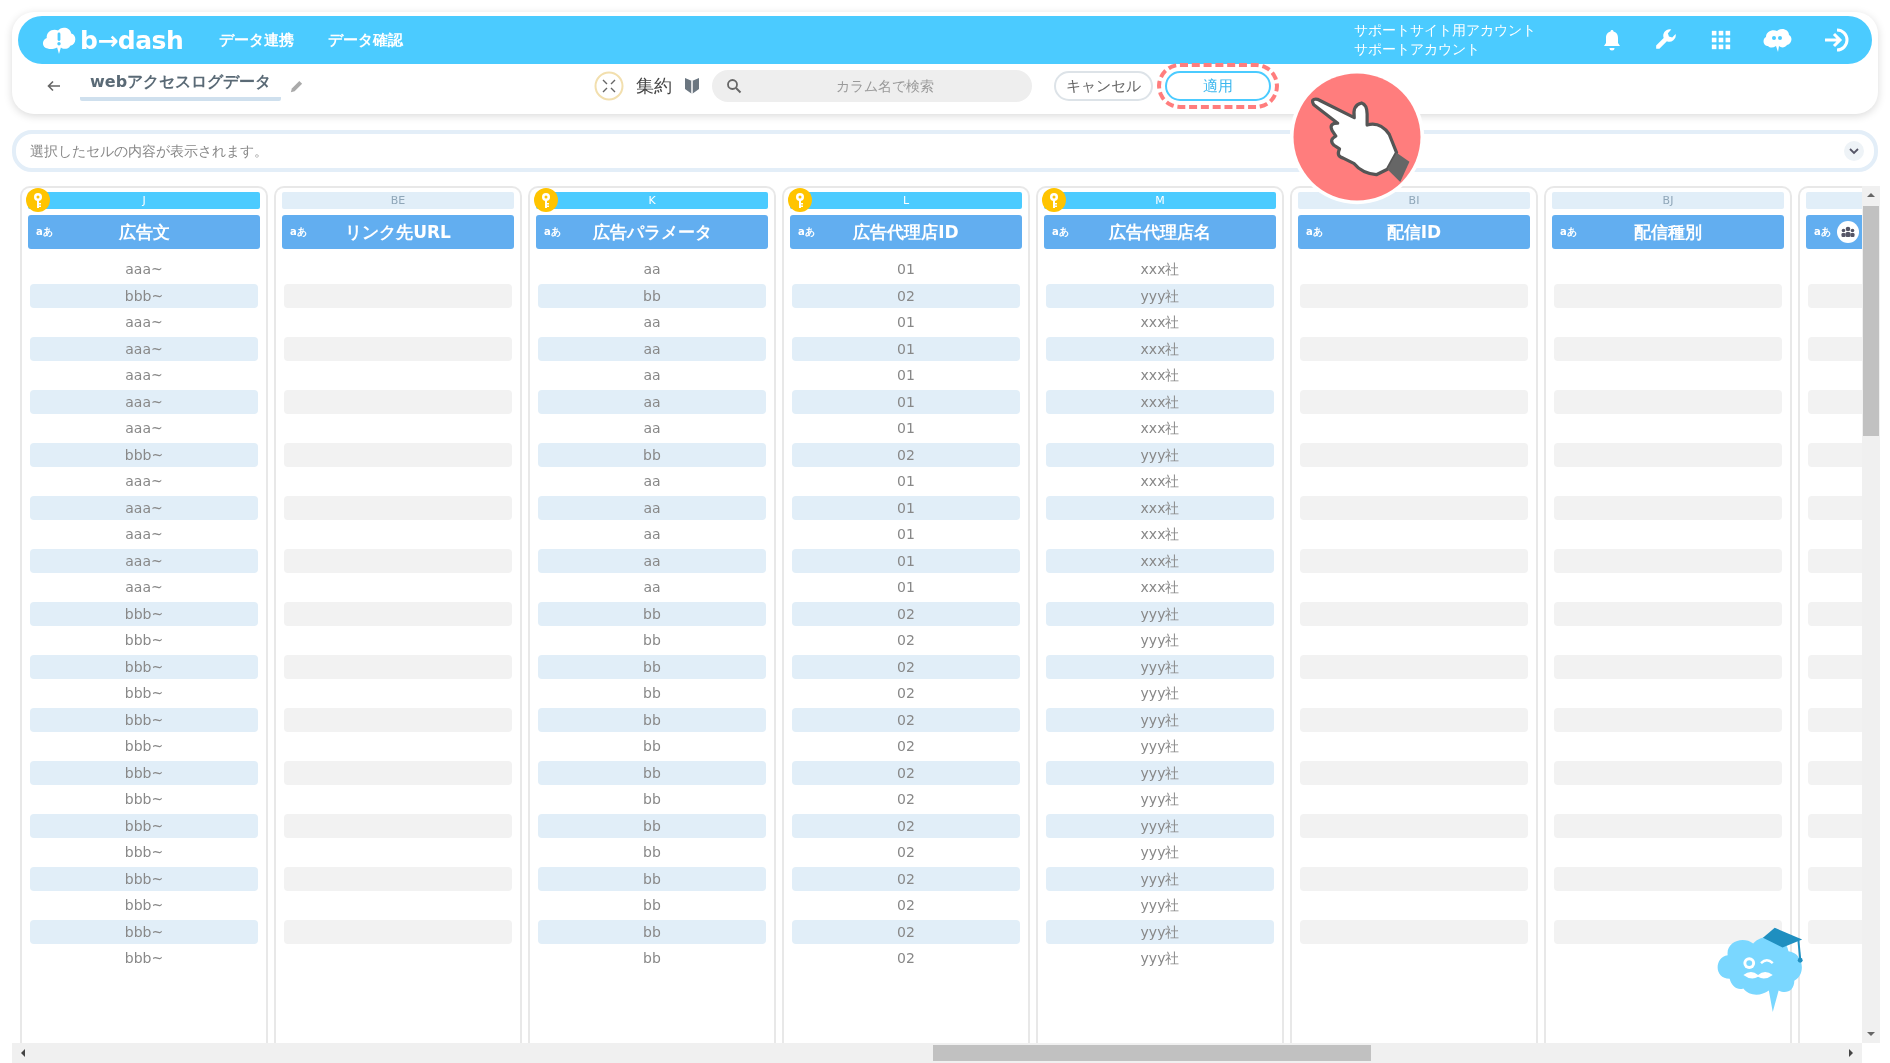  Describe the element at coordinates (1668, 200) in the screenshot. I see `column-letter-bar: BJ` at that location.